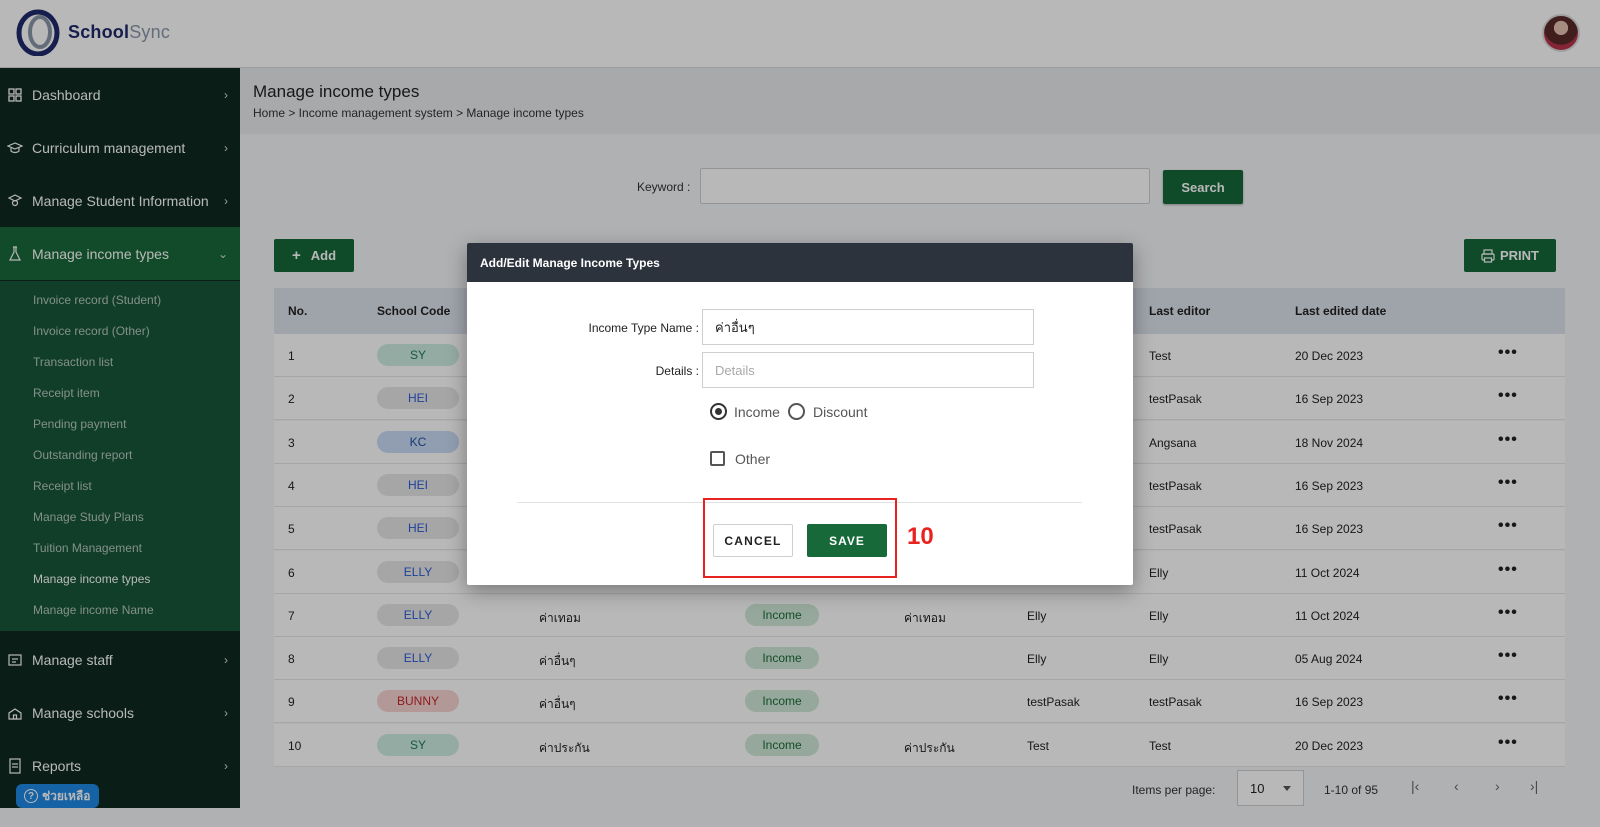 The width and height of the screenshot is (1600, 827). What do you see at coordinates (840, 412) in the screenshot?
I see `discount-radio-label: Discount` at bounding box center [840, 412].